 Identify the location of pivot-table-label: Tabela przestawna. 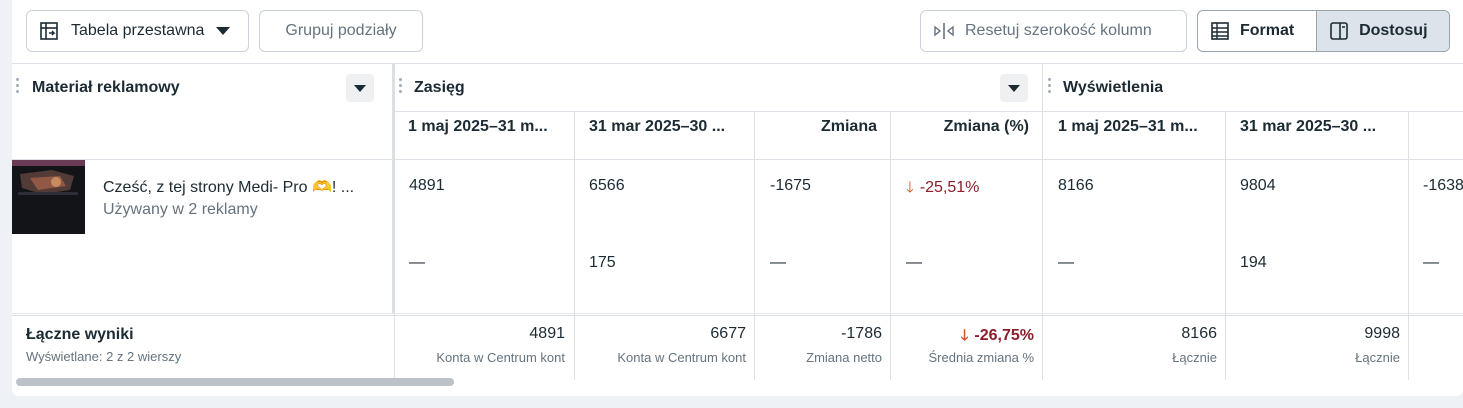
(138, 30).